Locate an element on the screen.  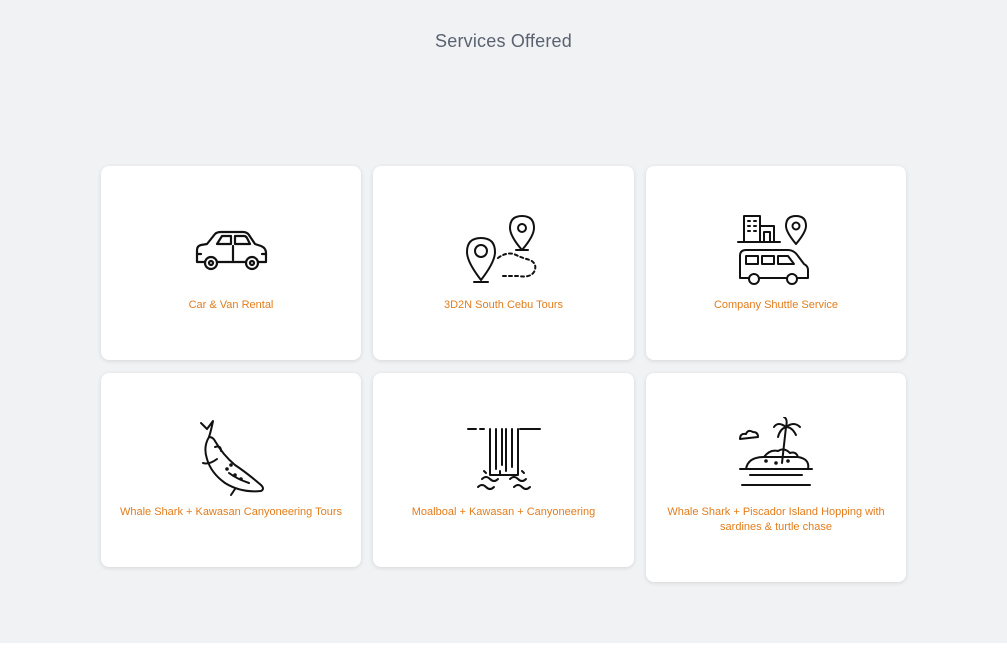
service-card-south-cebu-tours: 3D2N South Cebu Tours is located at coordinates (503, 263).